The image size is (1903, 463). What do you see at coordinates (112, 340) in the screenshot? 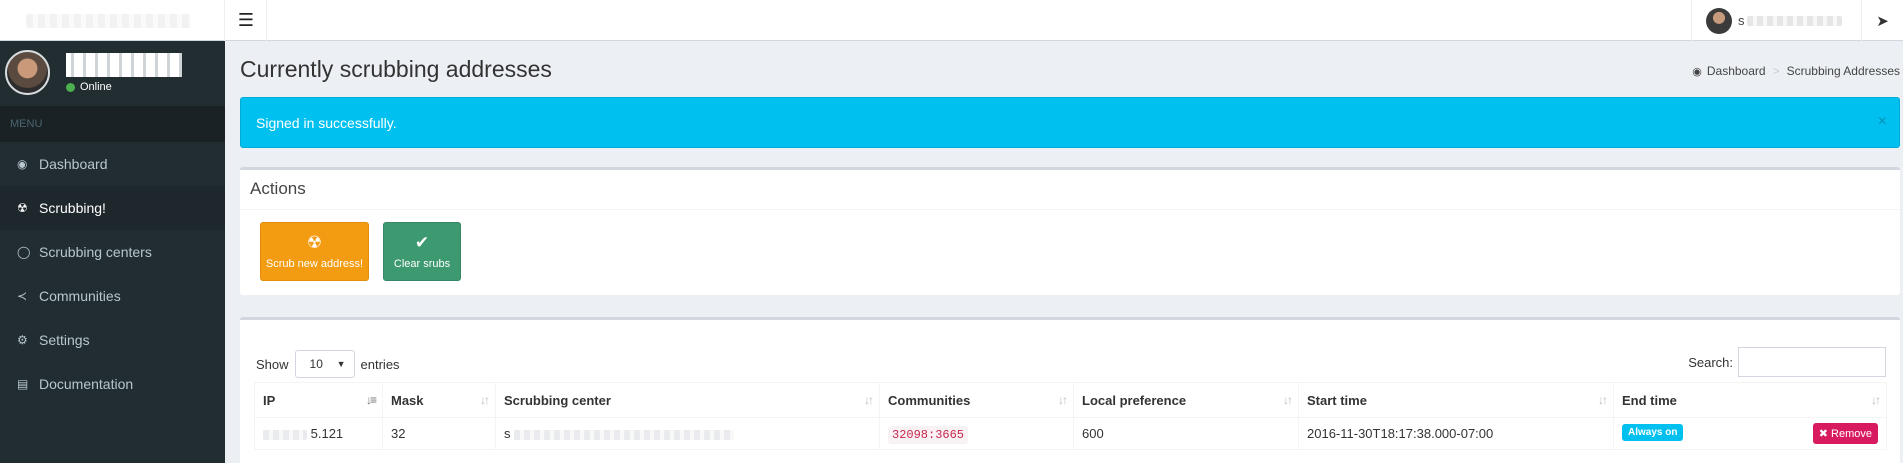
I see `sidebar-item-settings: ⚙ Settings` at bounding box center [112, 340].